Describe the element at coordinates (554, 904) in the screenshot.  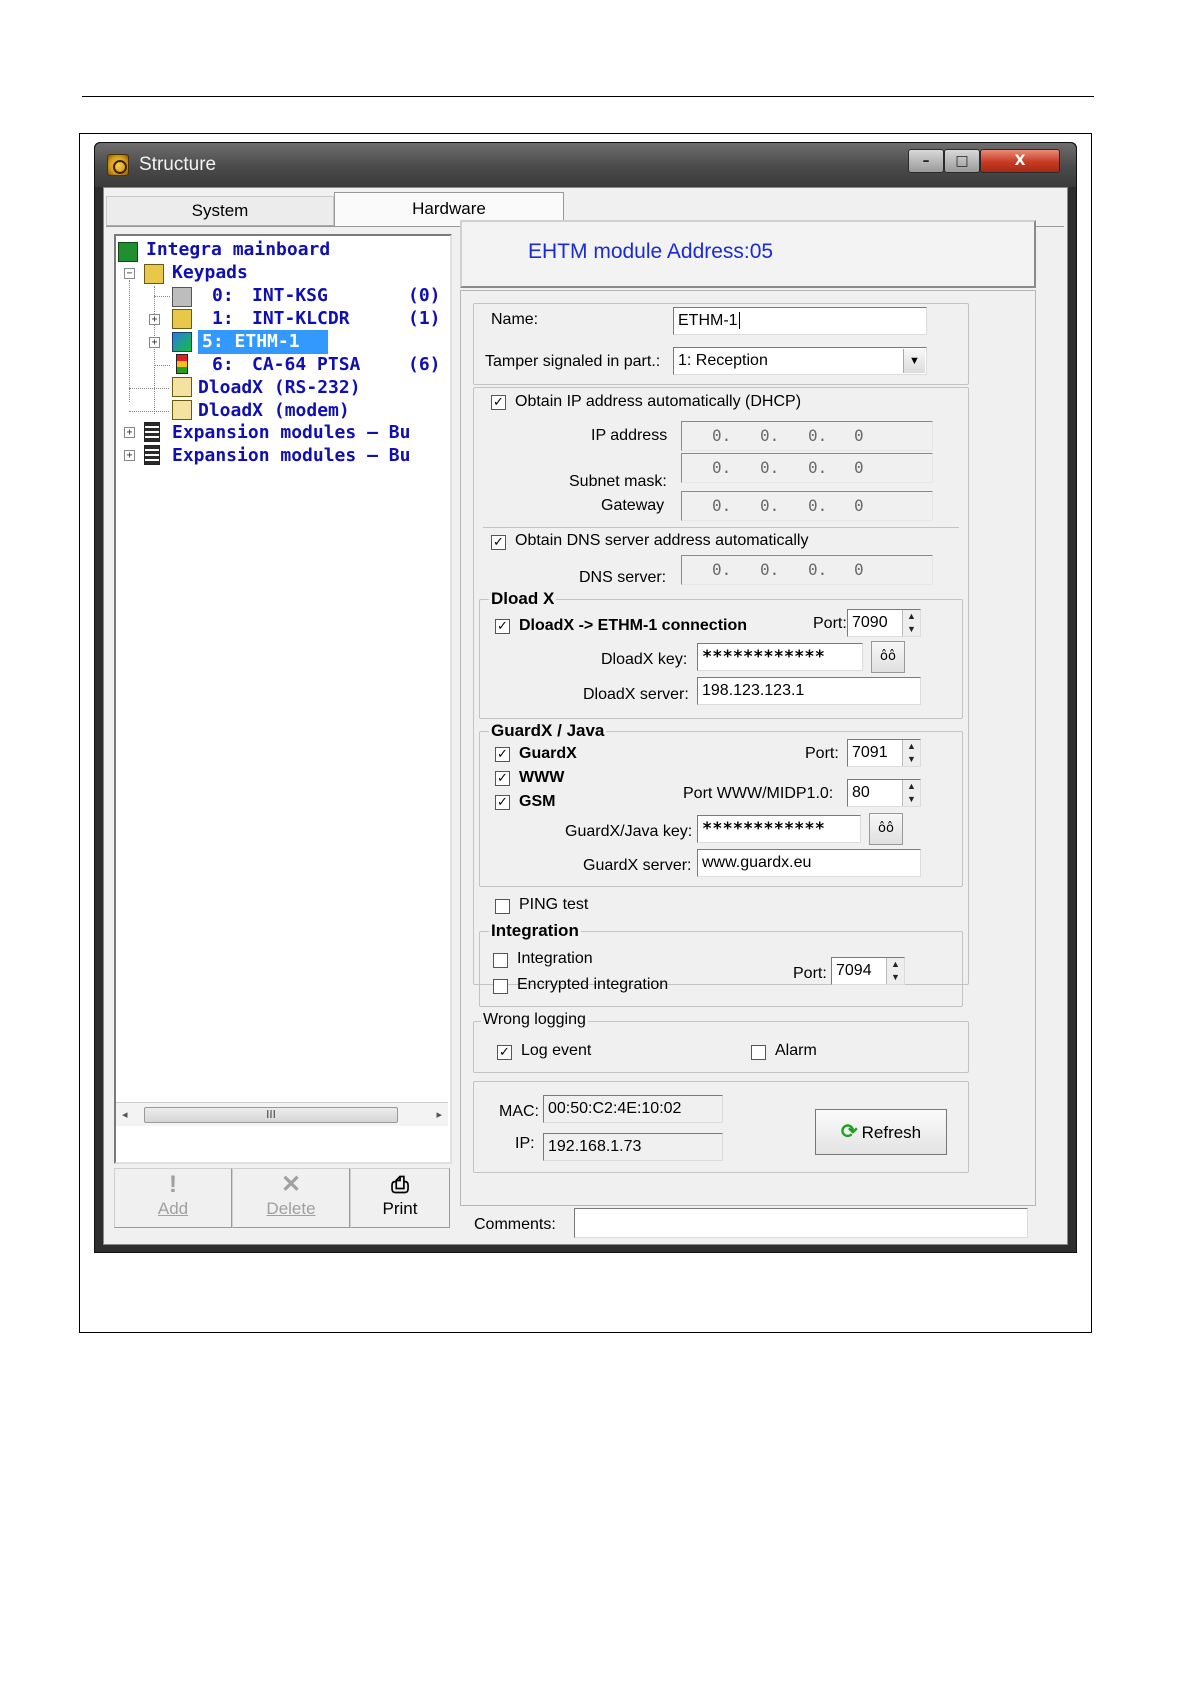
I see `ping-test-label: PING test` at that location.